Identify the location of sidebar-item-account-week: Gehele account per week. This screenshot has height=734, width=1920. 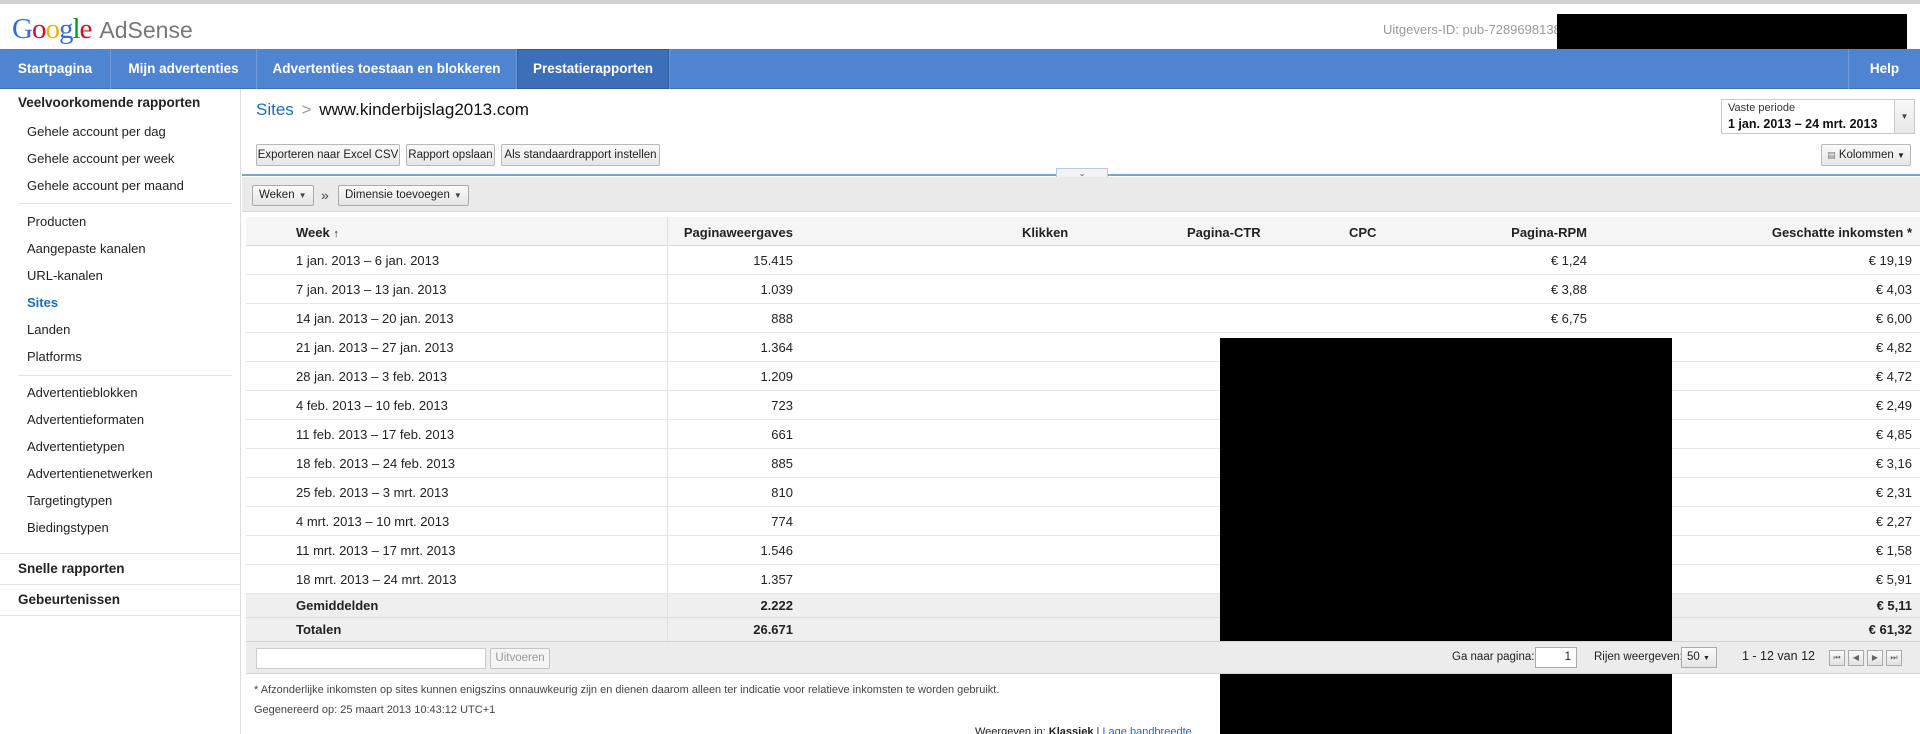
(100, 158).